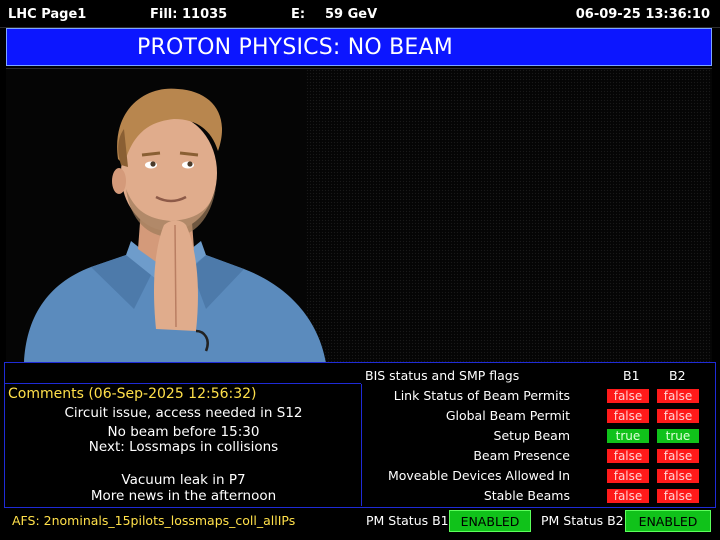 This screenshot has height=540, width=720. Describe the element at coordinates (183, 447) in the screenshot. I see `comment-line: Next: Lossmaps in collisions` at that location.